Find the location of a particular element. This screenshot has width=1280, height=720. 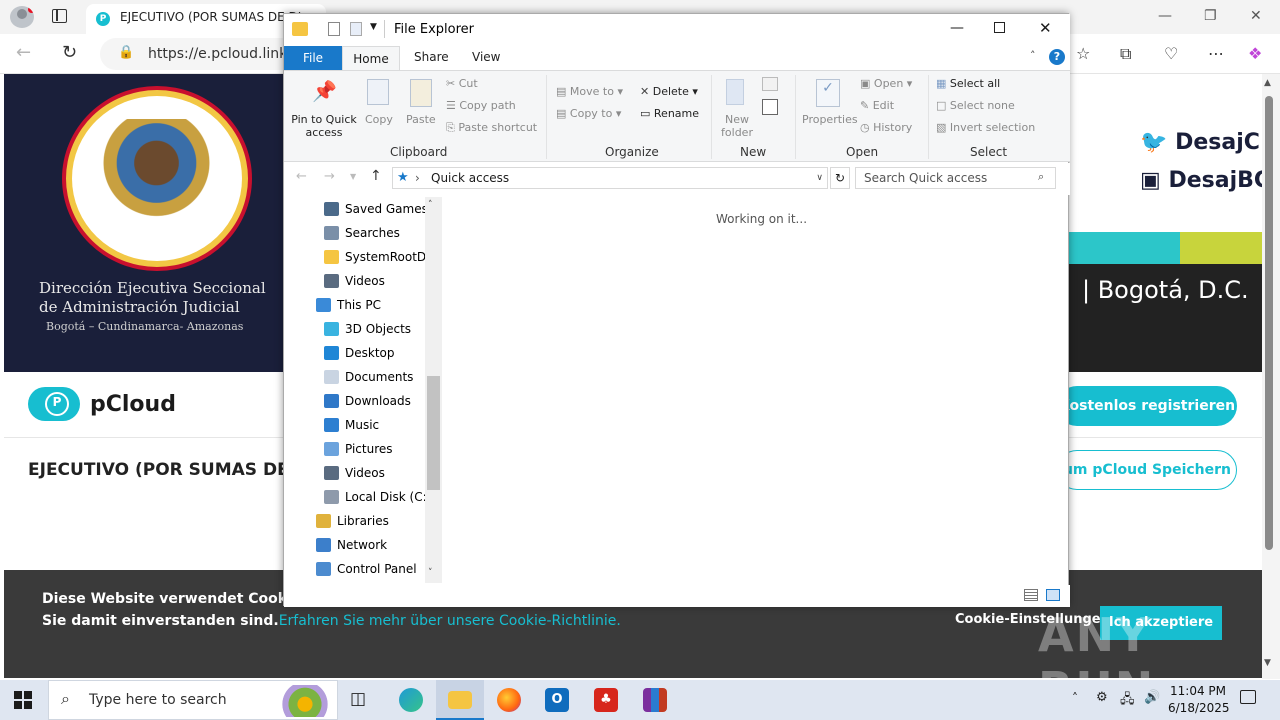

back-arrow-icon: ← is located at coordinates (23, 52).